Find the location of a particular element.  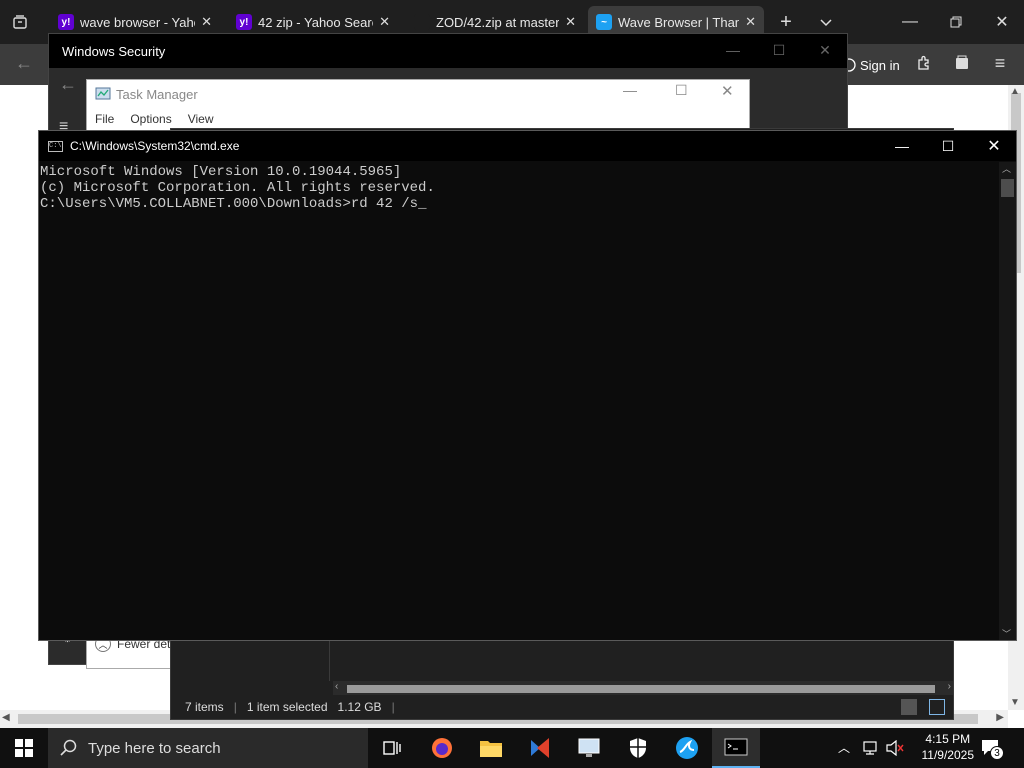

cmd-title: C:\Windows\System32\cmd.exe is located at coordinates (155, 146).